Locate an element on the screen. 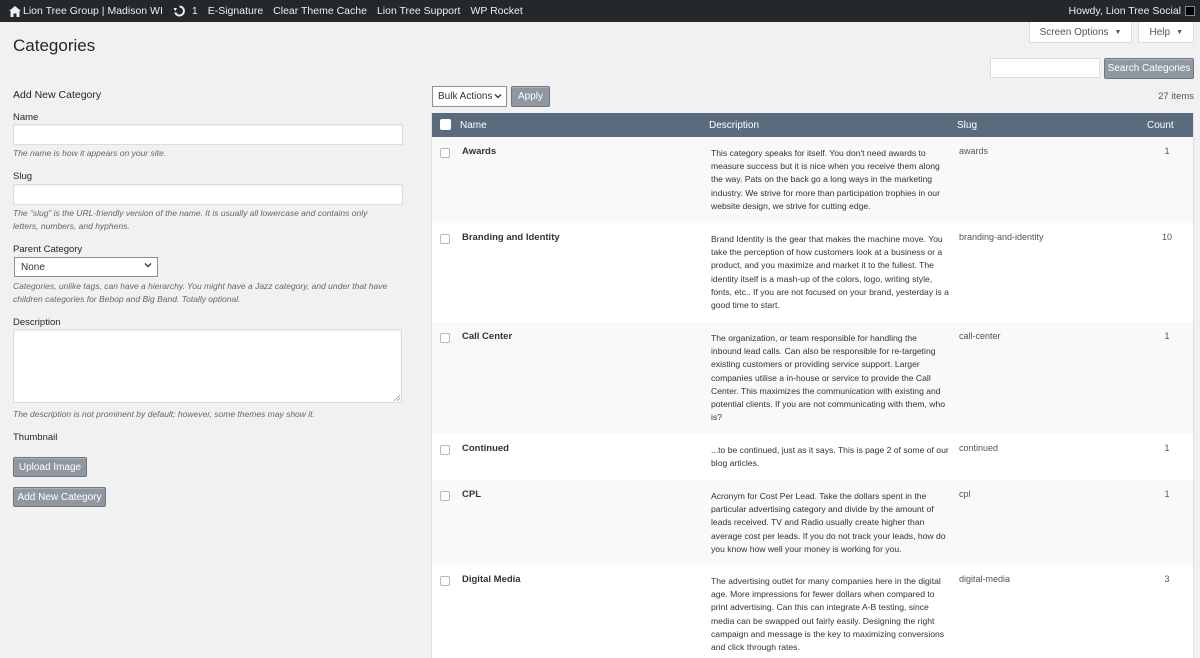 This screenshot has height=658, width=1200. table-header: Name Description Slug Count is located at coordinates (812, 125).